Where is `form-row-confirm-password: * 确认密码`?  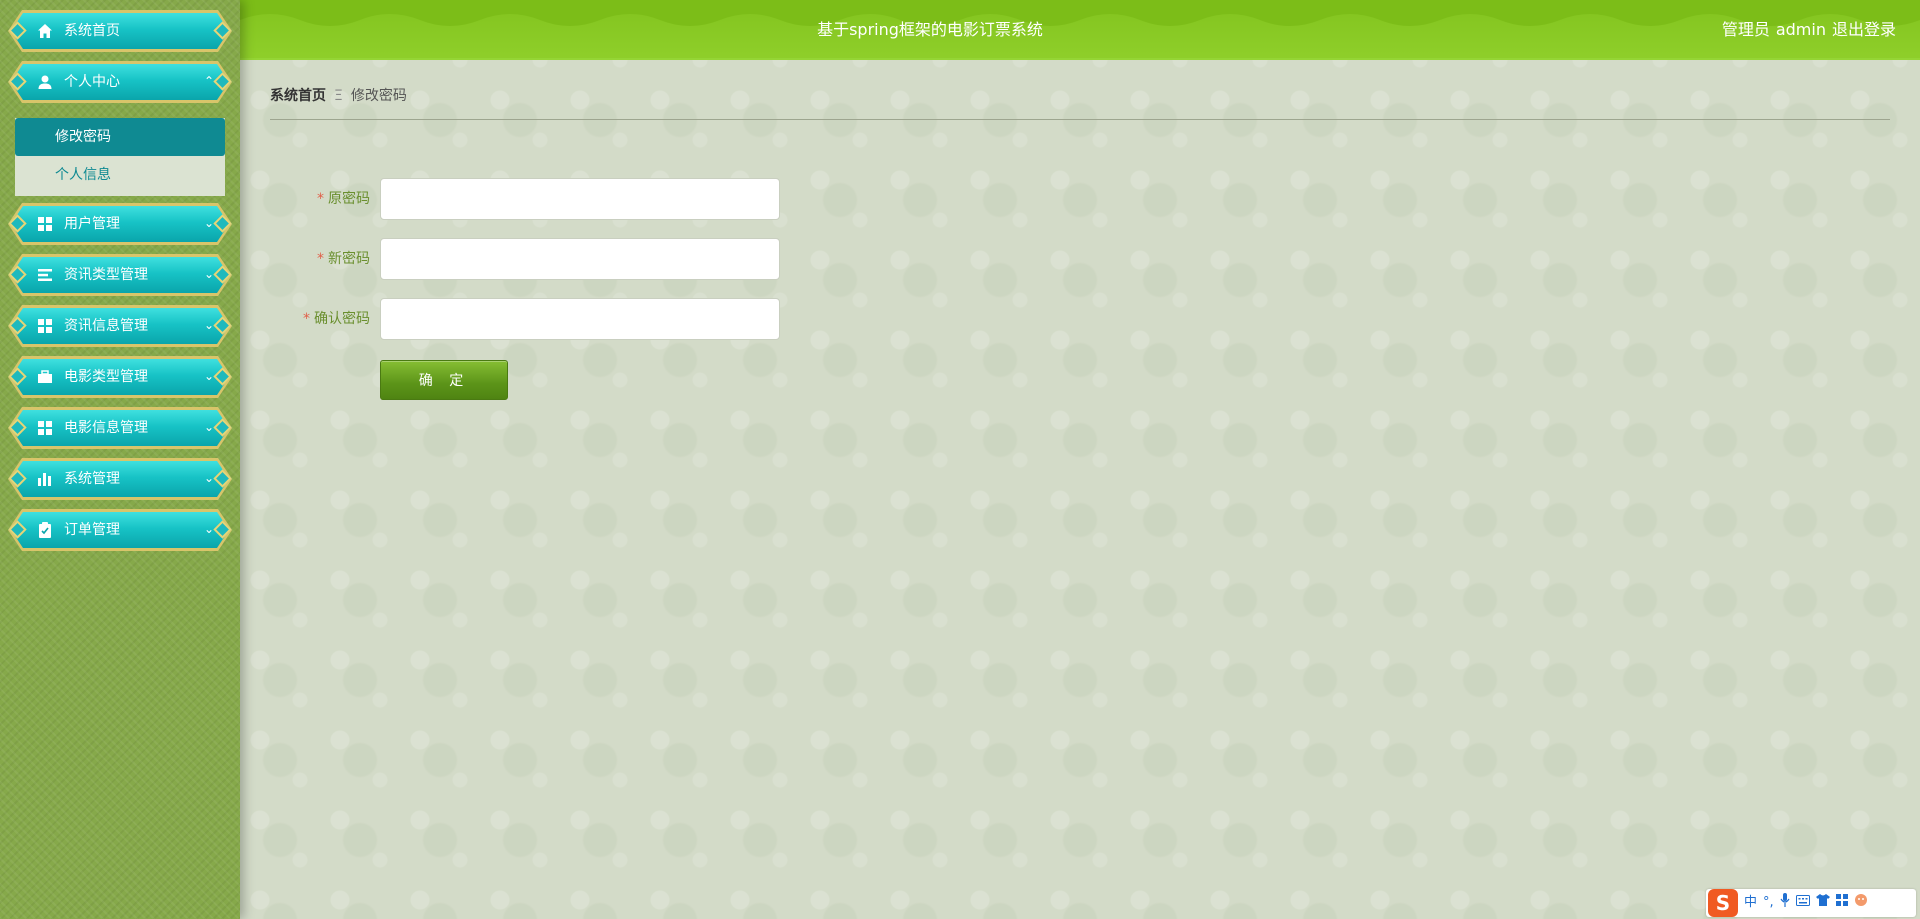
form-row-confirm-password: * 确认密码 is located at coordinates (530, 328).